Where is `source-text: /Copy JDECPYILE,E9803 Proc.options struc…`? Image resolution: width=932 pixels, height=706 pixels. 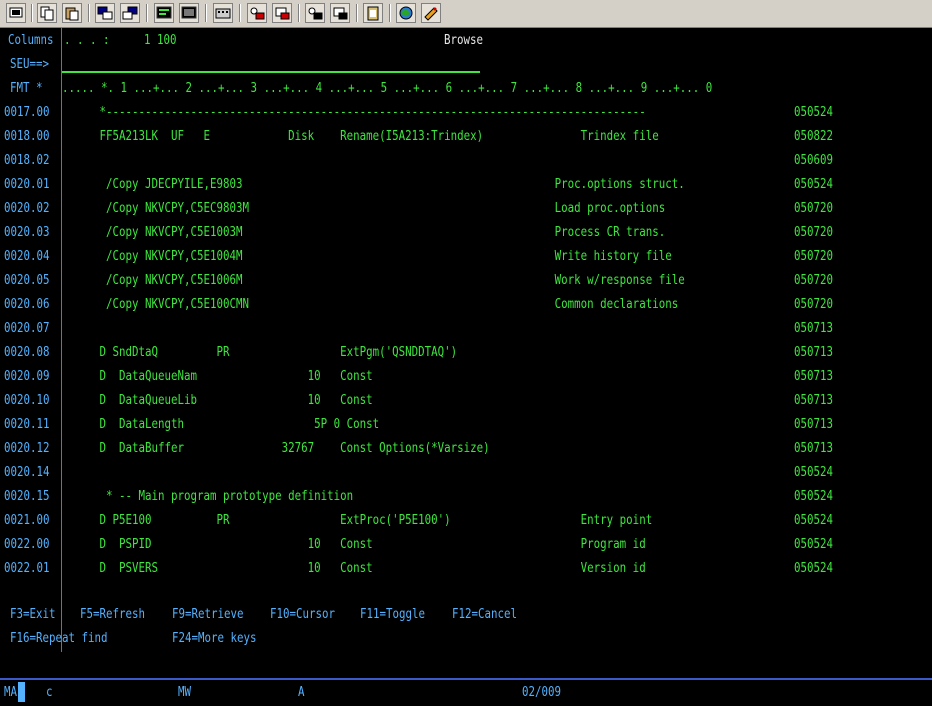
source-text: /Copy JDECPYILE,E9803 Proc.options struc… is located at coordinates (376, 184).